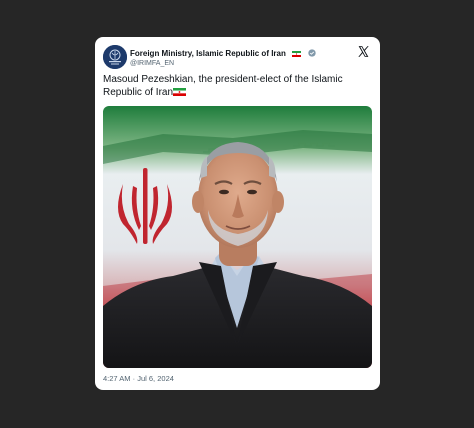 This screenshot has height=428, width=474. What do you see at coordinates (235, 63) in the screenshot?
I see `author-handle: @IRIMFA_EN` at bounding box center [235, 63].